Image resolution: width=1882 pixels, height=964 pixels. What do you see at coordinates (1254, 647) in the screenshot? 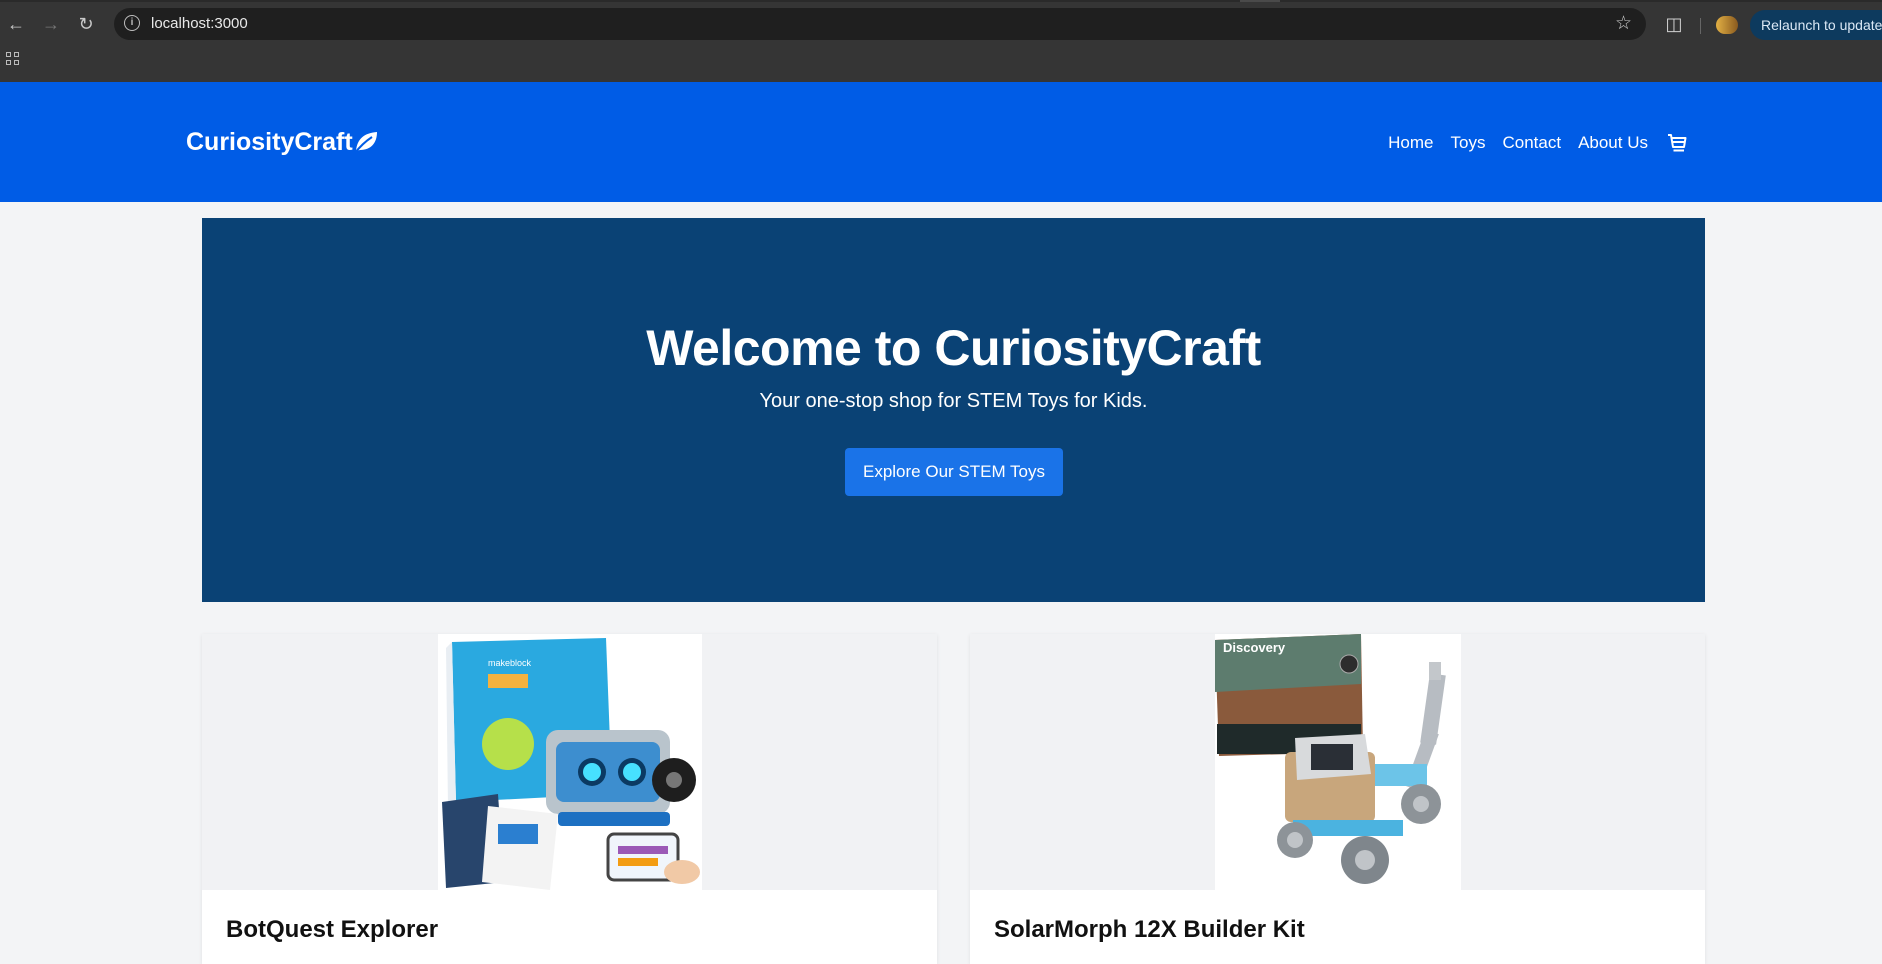
I see `svg-text: Discovery` at bounding box center [1254, 647].